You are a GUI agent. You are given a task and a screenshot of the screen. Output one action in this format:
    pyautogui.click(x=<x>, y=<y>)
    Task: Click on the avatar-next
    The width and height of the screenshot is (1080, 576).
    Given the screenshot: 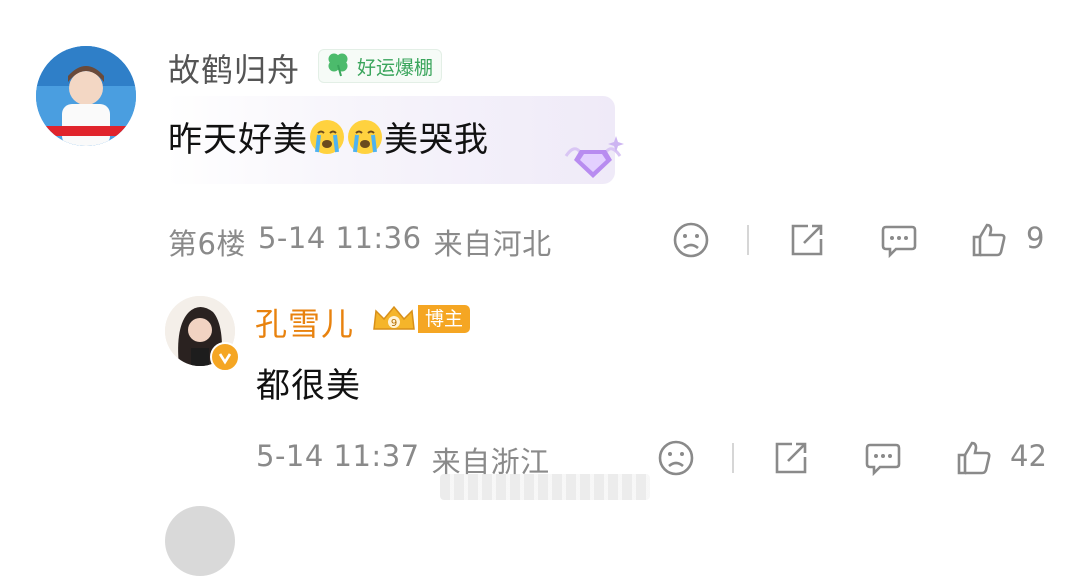 What is the action you would take?
    pyautogui.click(x=200, y=541)
    